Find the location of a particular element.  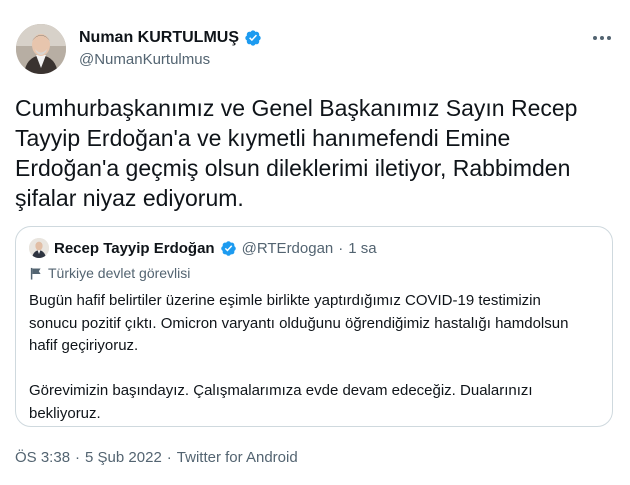

quoted-header: Recep Tayyip Erdoğan @RTErdogan · 1 sa is located at coordinates (203, 248).